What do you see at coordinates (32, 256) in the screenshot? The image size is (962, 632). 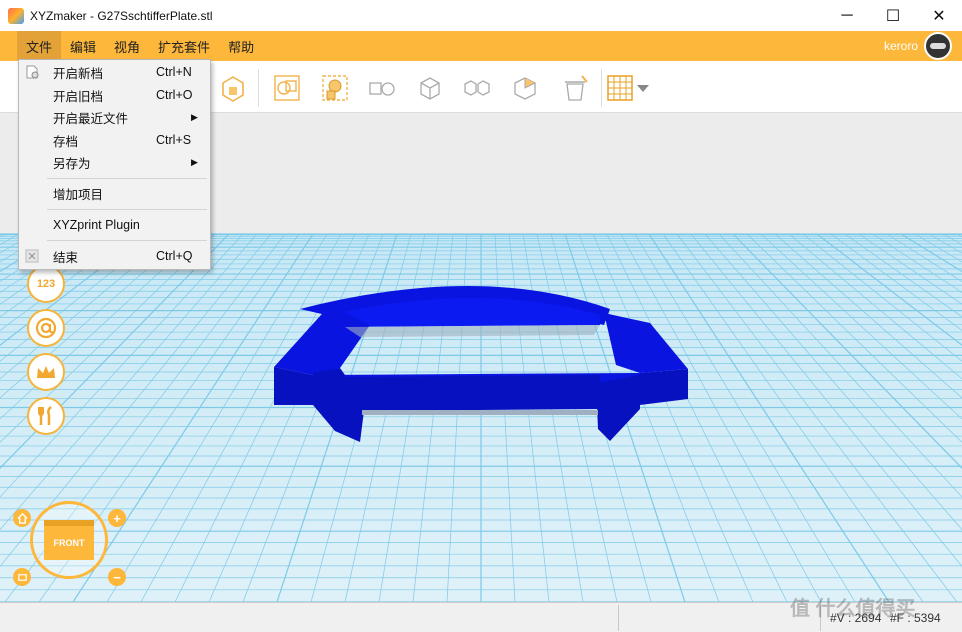 I see `exit-icon` at bounding box center [32, 256].